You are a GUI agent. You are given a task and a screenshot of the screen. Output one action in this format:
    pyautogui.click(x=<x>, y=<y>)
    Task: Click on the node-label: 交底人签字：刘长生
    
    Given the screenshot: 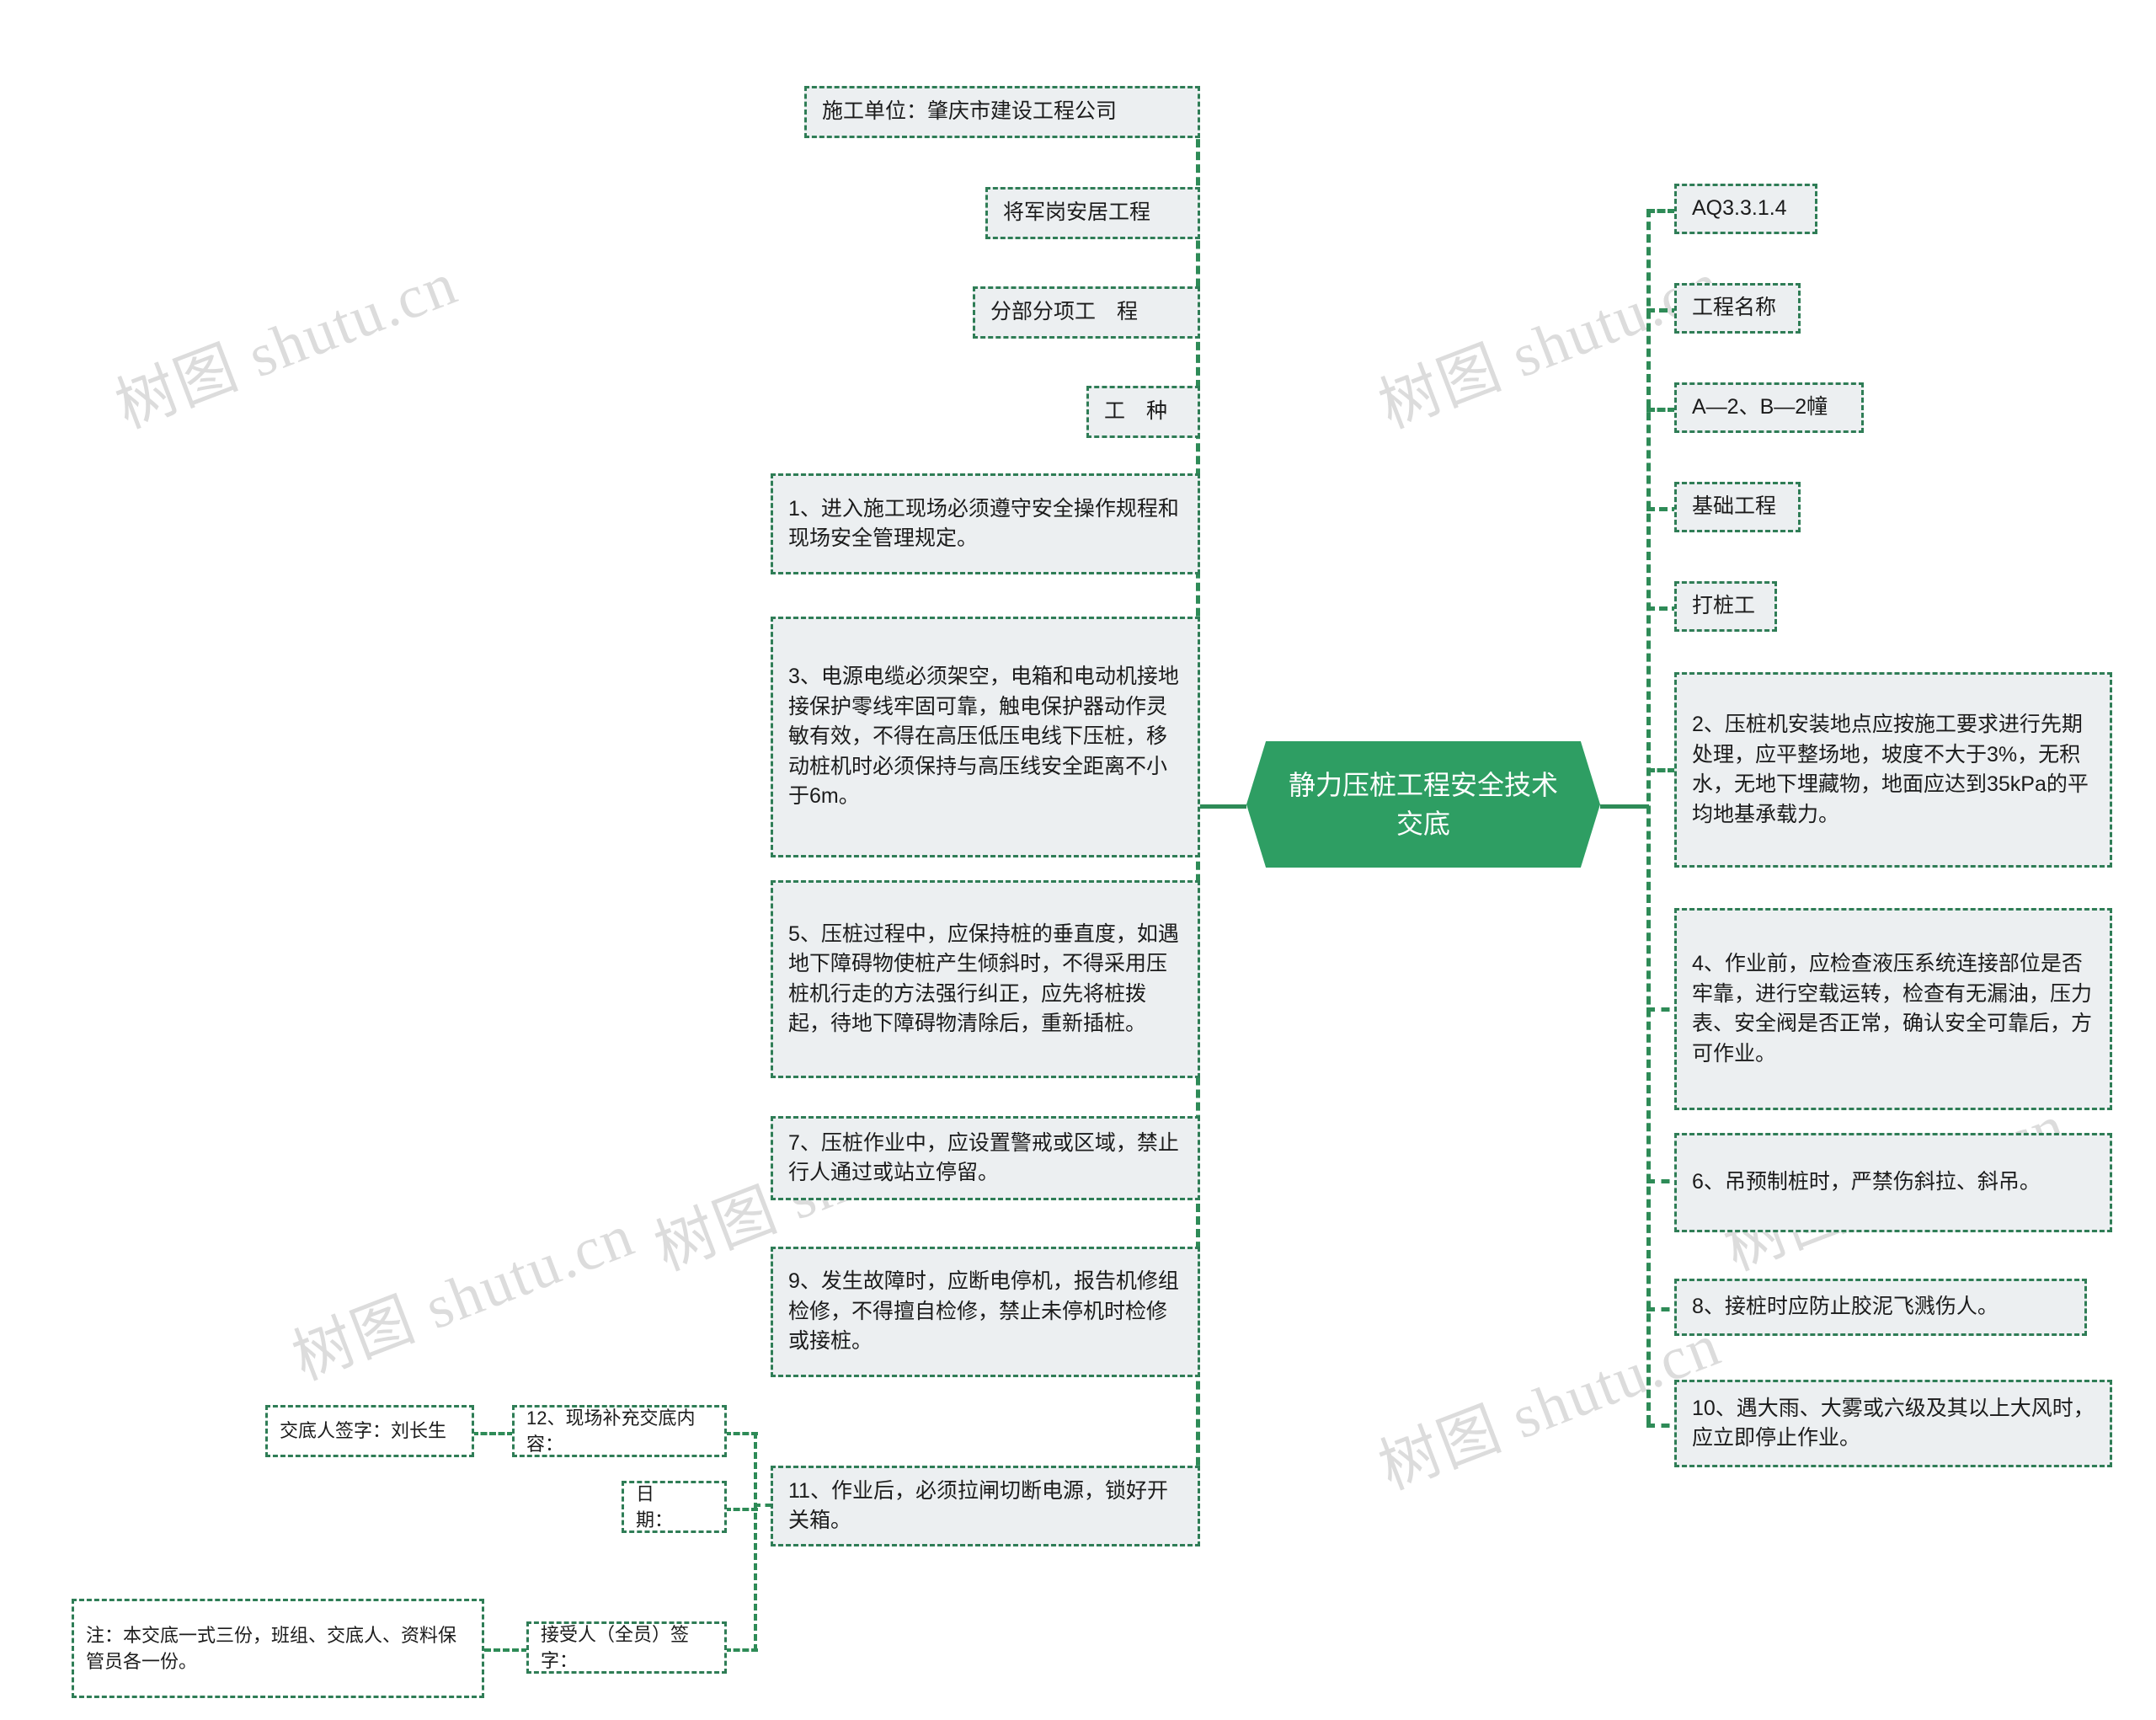 What is the action you would take?
    pyautogui.click(x=363, y=1431)
    